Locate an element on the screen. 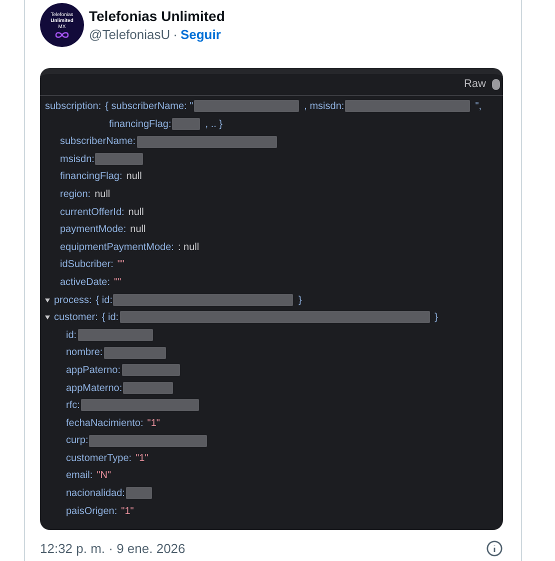 The height and width of the screenshot is (561, 555). property-value: : null is located at coordinates (189, 247).